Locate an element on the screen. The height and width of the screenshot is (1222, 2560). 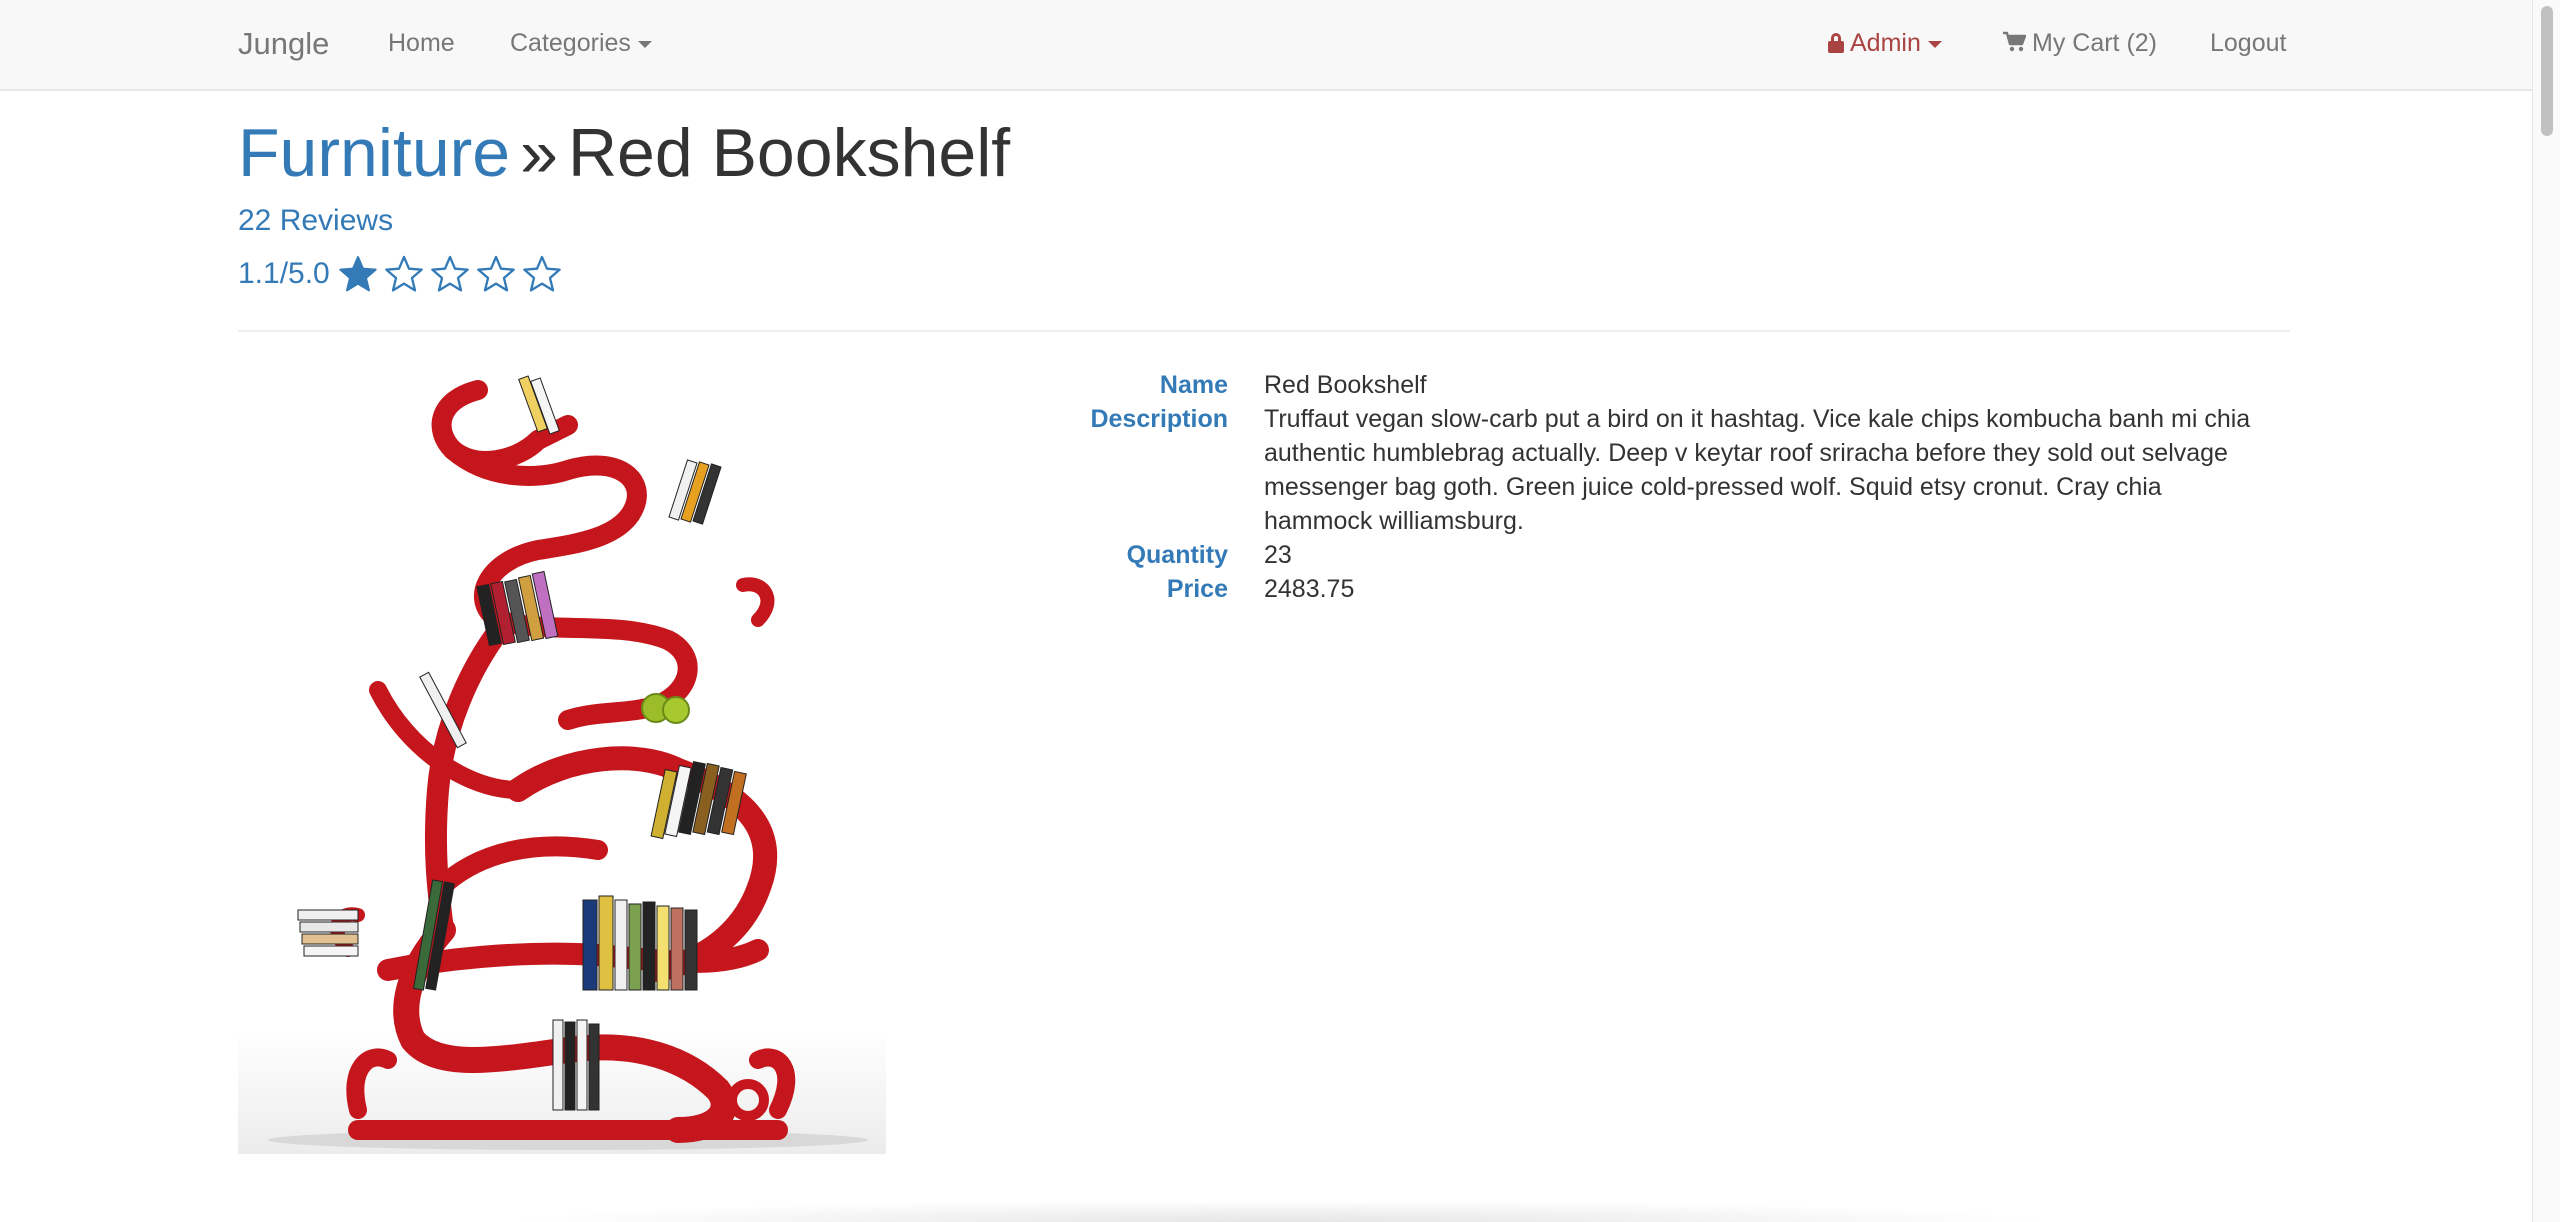
reviews-link: 22 Reviews is located at coordinates (315, 221).